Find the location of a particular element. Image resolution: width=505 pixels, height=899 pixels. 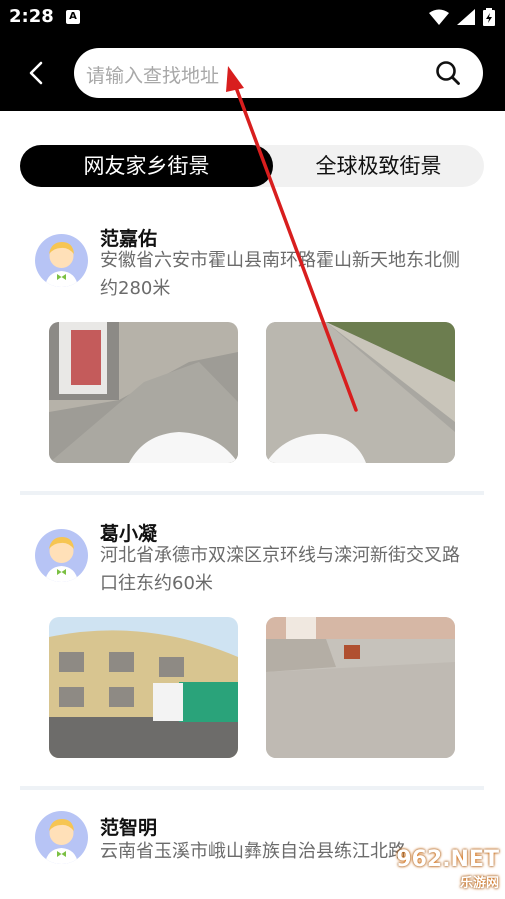

search-input: 请输入查找地址 is located at coordinates (278, 73).